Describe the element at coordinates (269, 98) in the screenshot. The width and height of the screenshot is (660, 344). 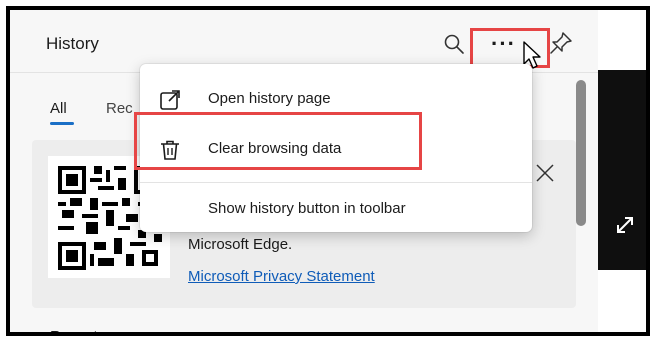
I see `menu-item-label: Open history page` at that location.